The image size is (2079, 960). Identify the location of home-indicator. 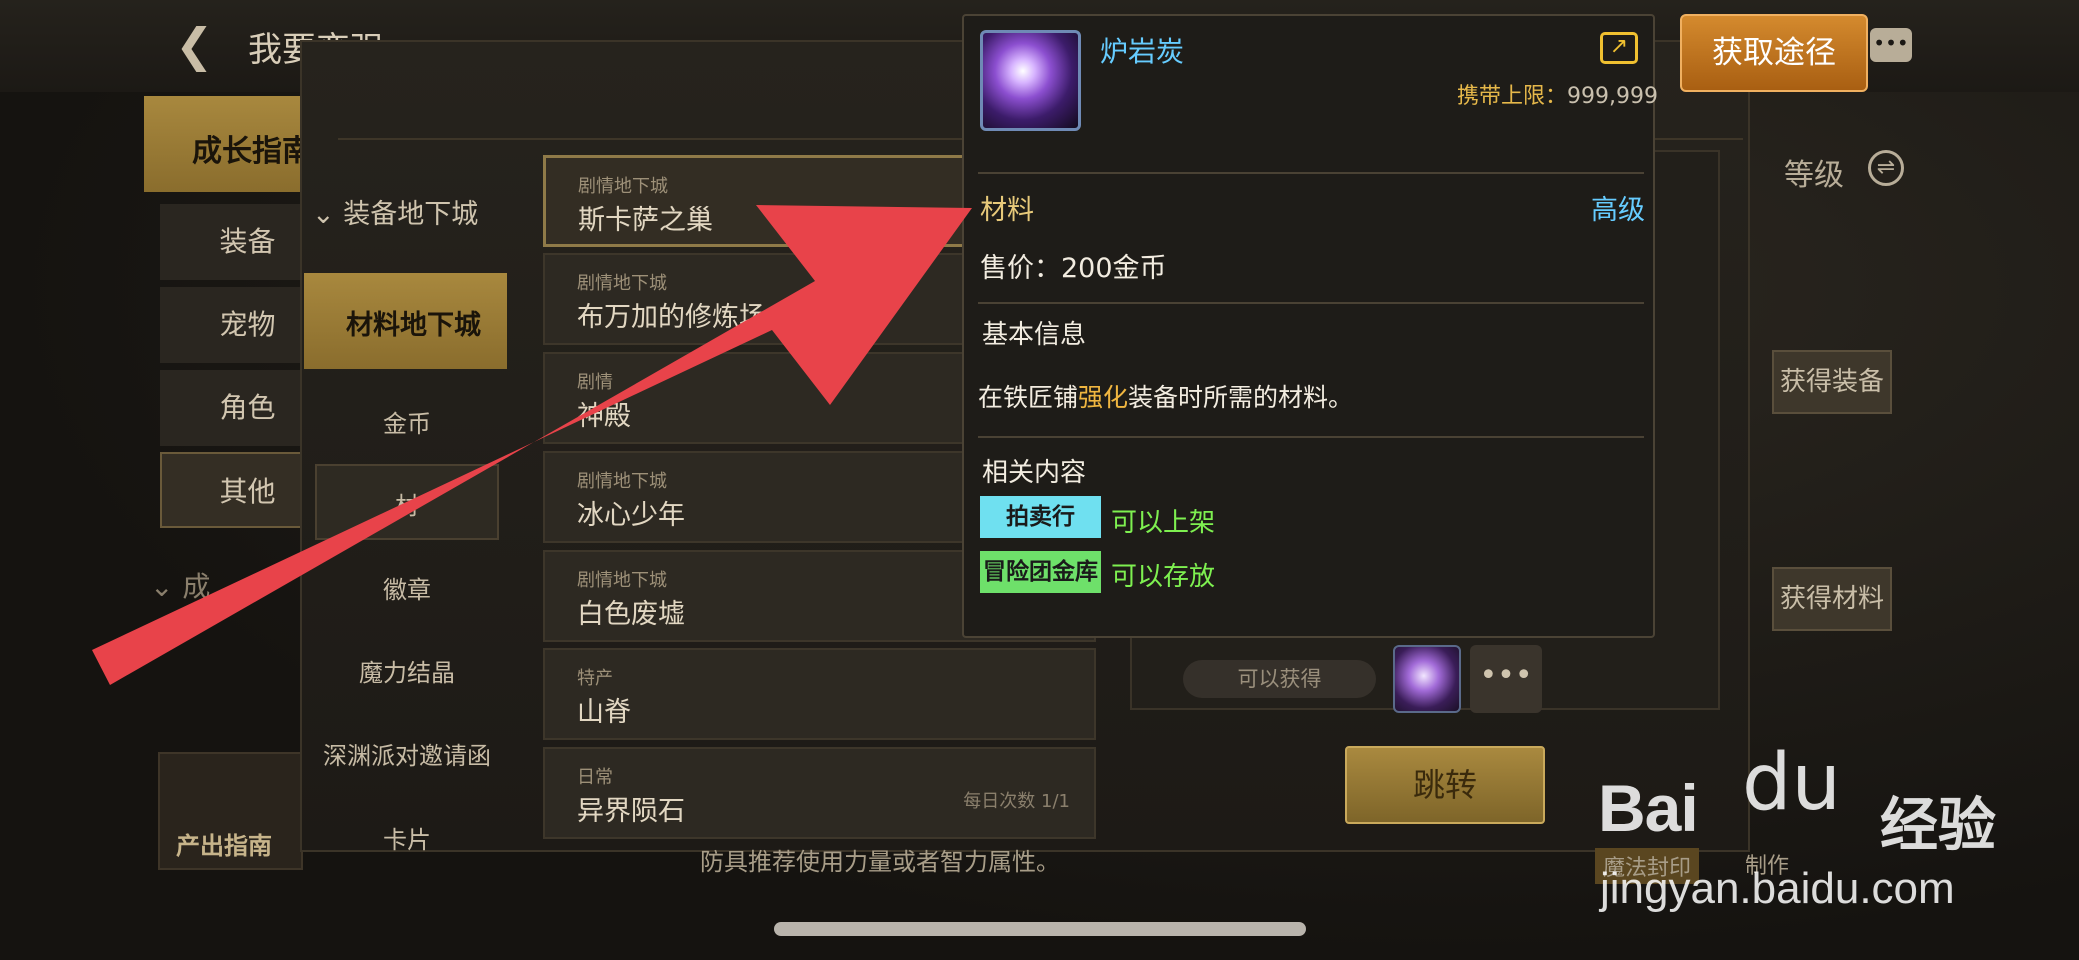
(1040, 929).